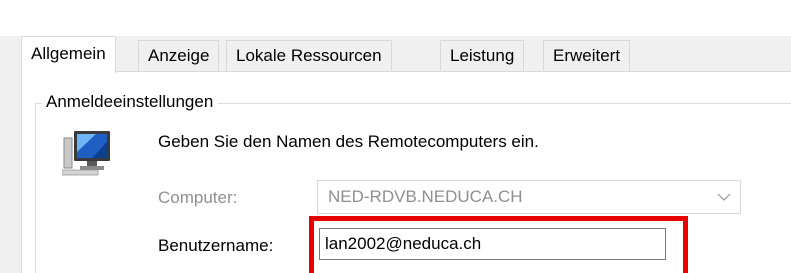 Image resolution: width=791 pixels, height=273 pixels. Describe the element at coordinates (529, 197) in the screenshot. I see `computer-combobox: NED-RDVB.NEDUCA.CH` at that location.